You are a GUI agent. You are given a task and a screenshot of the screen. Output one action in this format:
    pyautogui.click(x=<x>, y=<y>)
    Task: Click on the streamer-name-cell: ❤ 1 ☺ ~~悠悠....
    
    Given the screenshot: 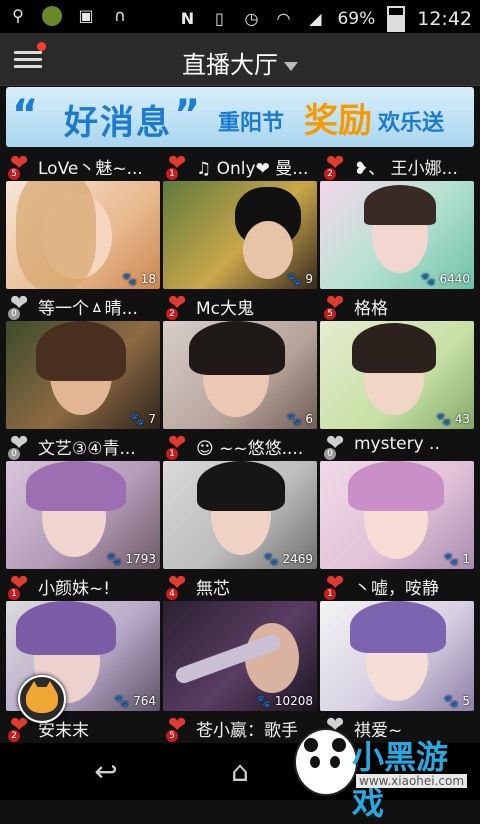 What is the action you would take?
    pyautogui.click(x=241, y=445)
    